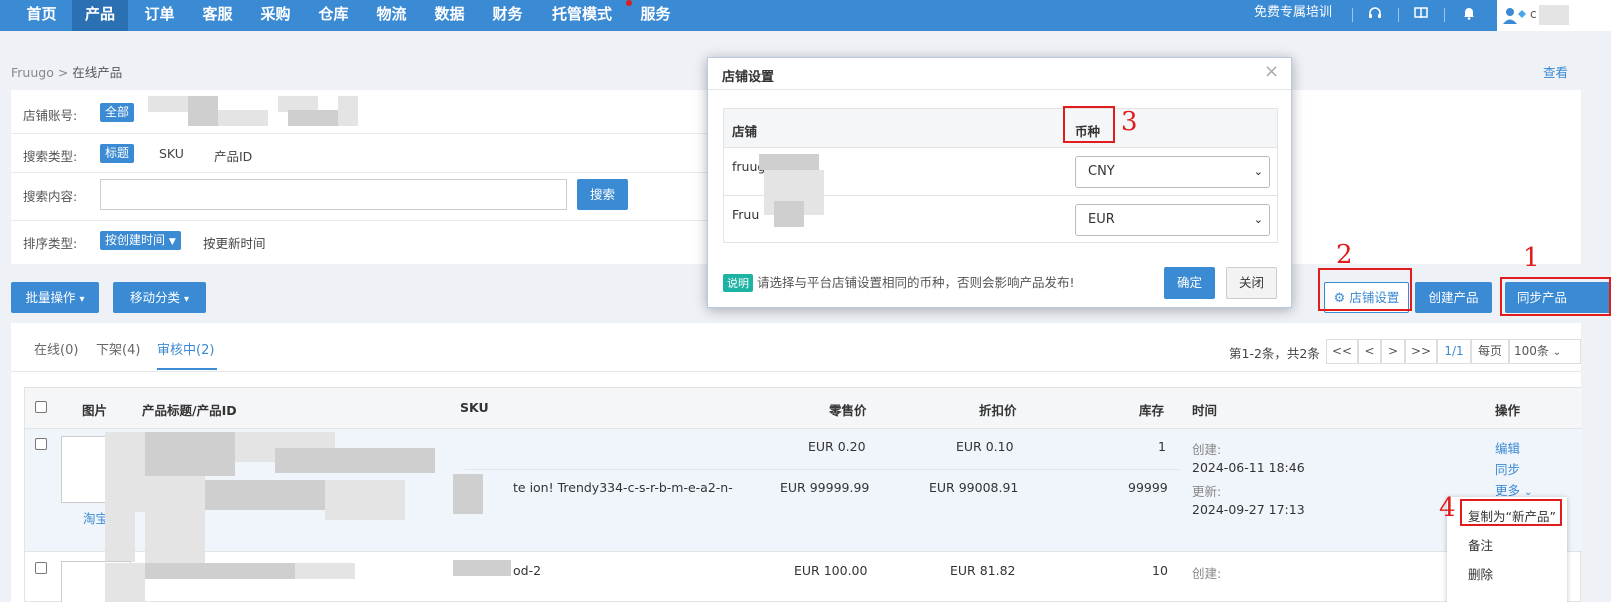 This screenshot has height=602, width=1611. What do you see at coordinates (135, 240) in the screenshot?
I see `sort-by-created-label: 按创建时间` at bounding box center [135, 240].